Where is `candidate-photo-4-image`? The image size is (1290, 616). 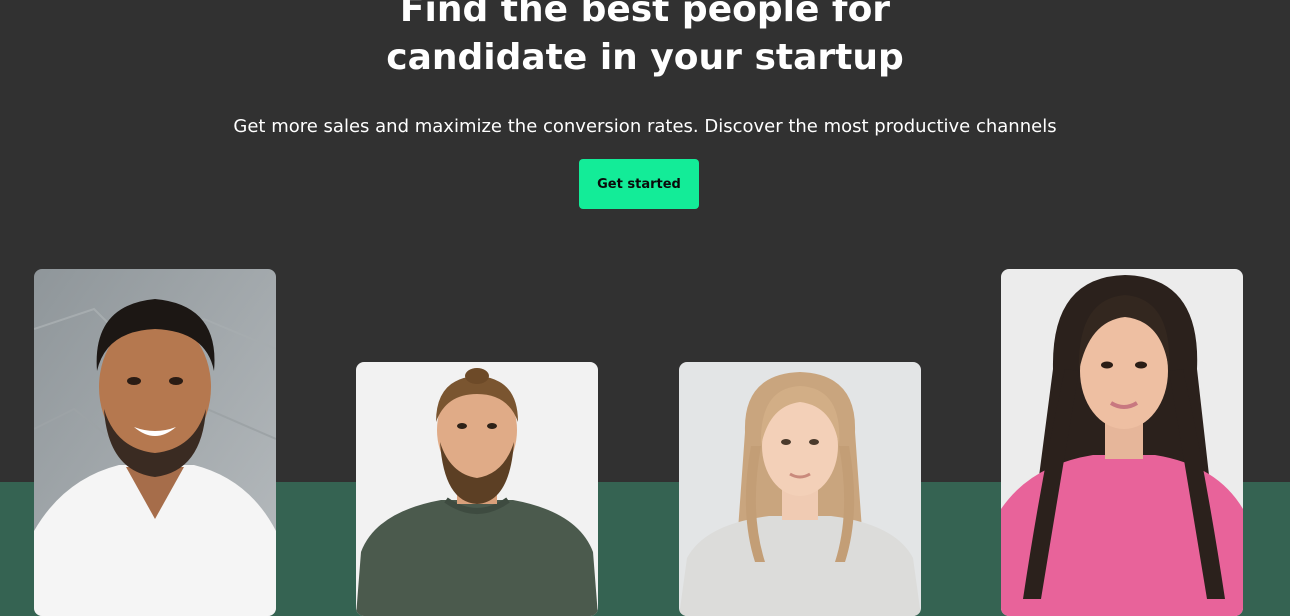 candidate-photo-4-image is located at coordinates (1122, 442).